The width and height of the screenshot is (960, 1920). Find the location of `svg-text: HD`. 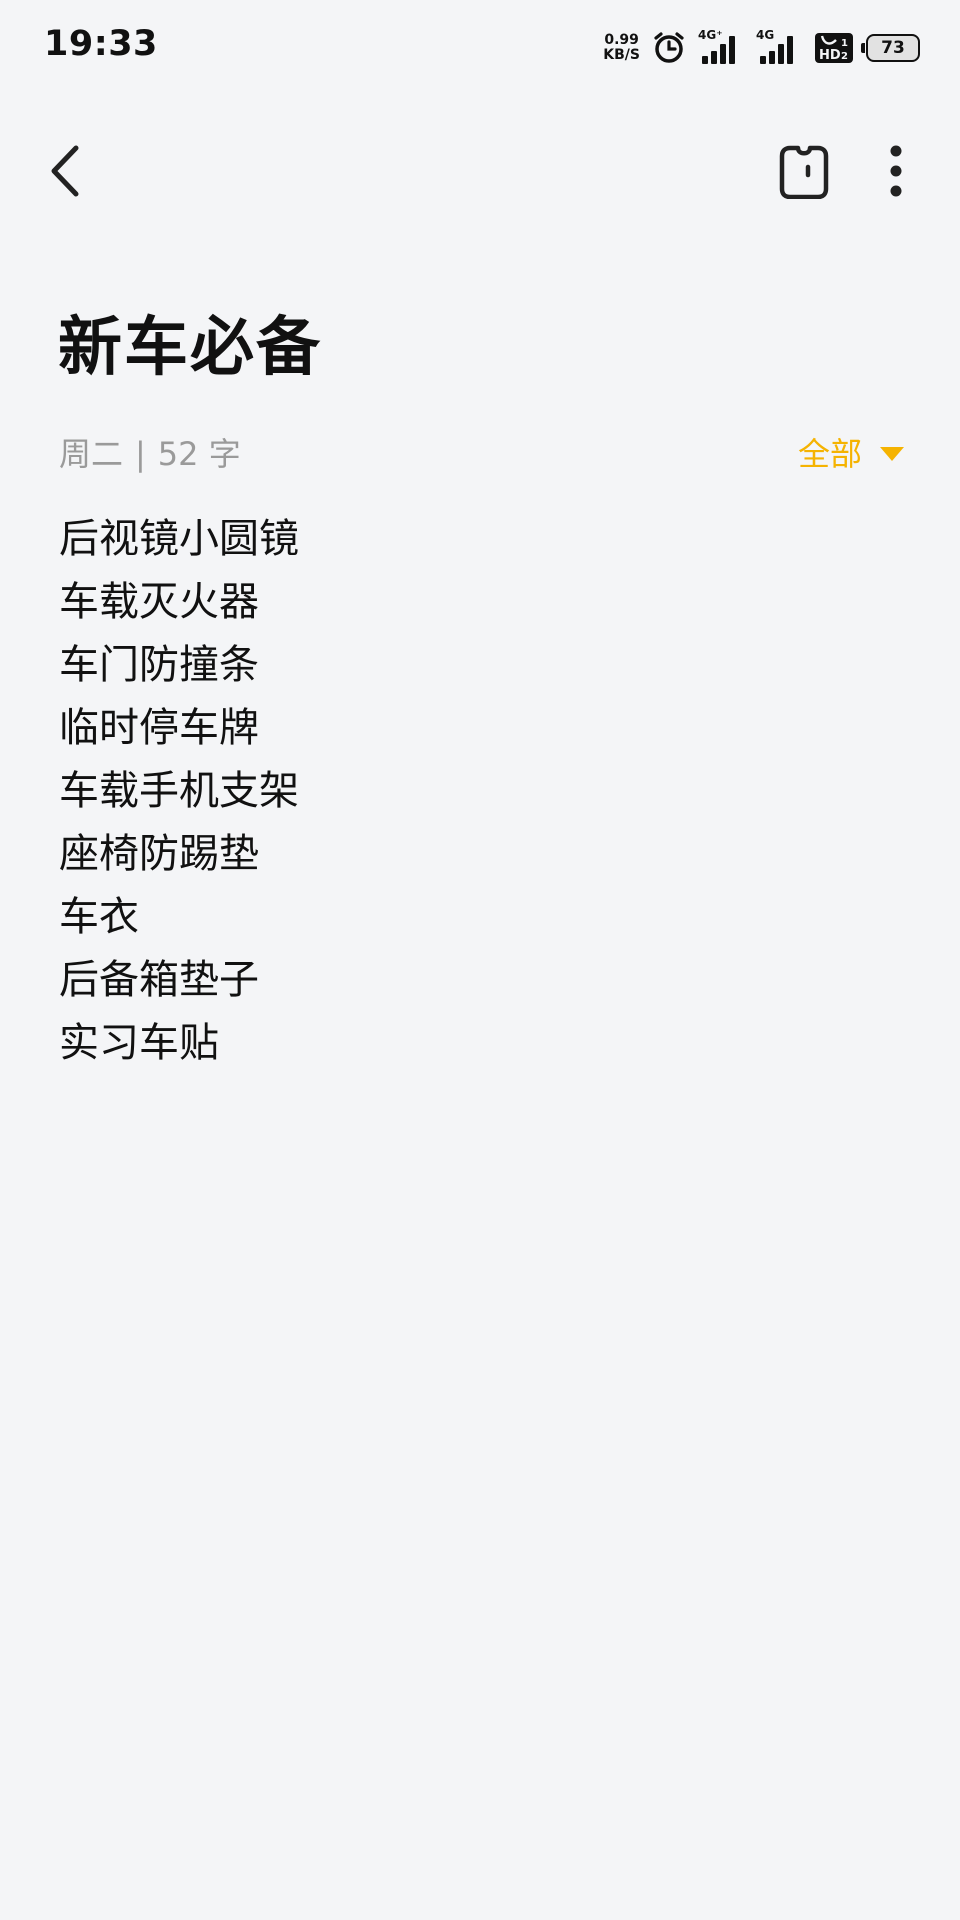

svg-text: HD is located at coordinates (830, 55).